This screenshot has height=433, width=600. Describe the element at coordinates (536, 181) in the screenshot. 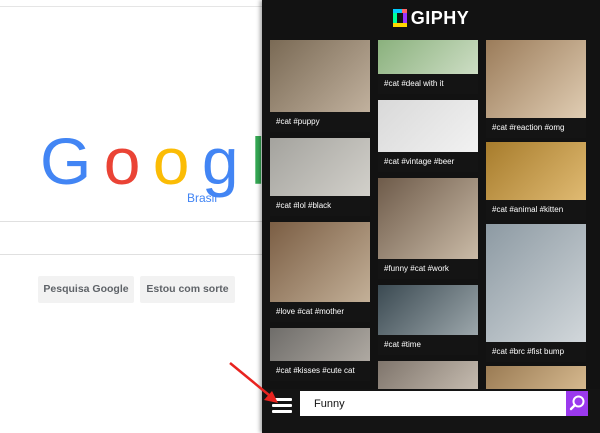

I see `gif-tile: #cat #animal #kitten` at that location.